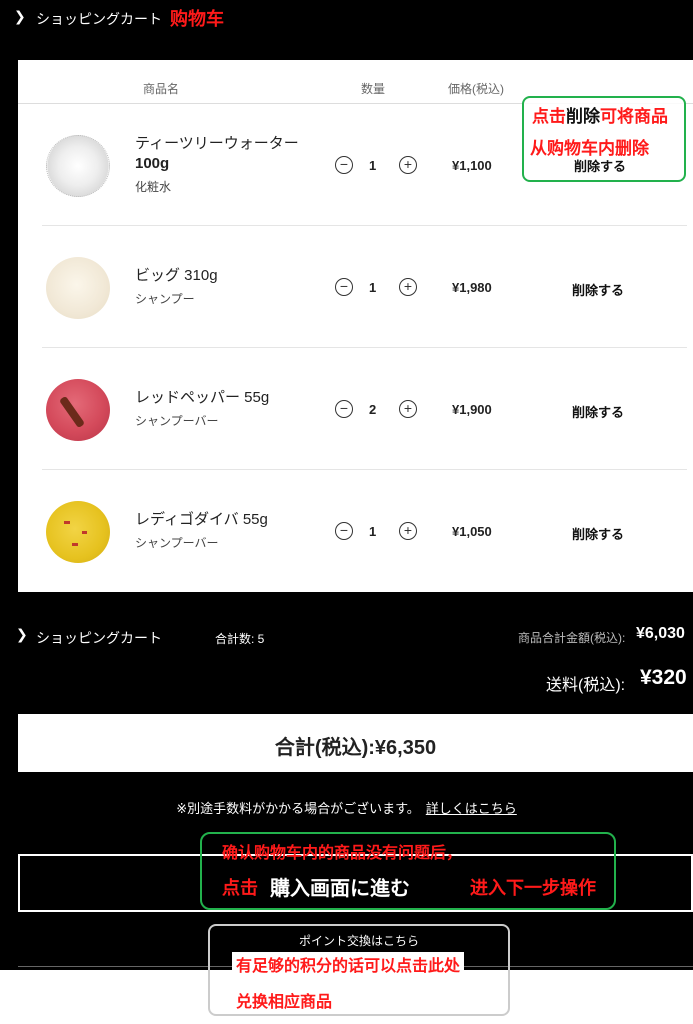 This screenshot has height=1024, width=693. What do you see at coordinates (472, 409) in the screenshot?
I see `product-price: ¥1,900` at bounding box center [472, 409].